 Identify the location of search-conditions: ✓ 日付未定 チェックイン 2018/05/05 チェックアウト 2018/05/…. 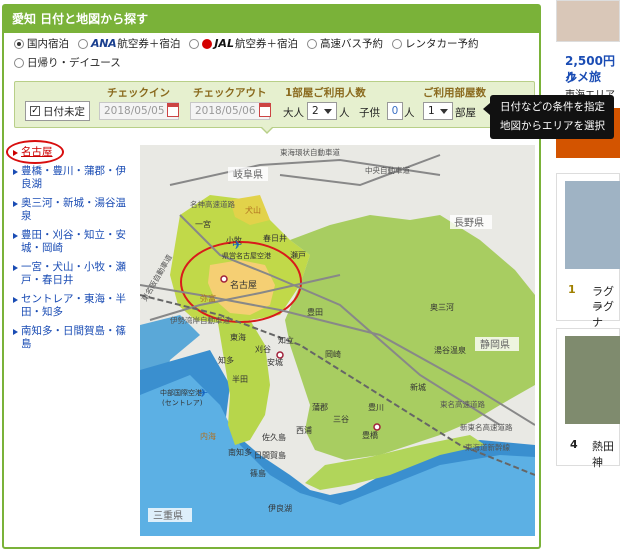
(274, 104).